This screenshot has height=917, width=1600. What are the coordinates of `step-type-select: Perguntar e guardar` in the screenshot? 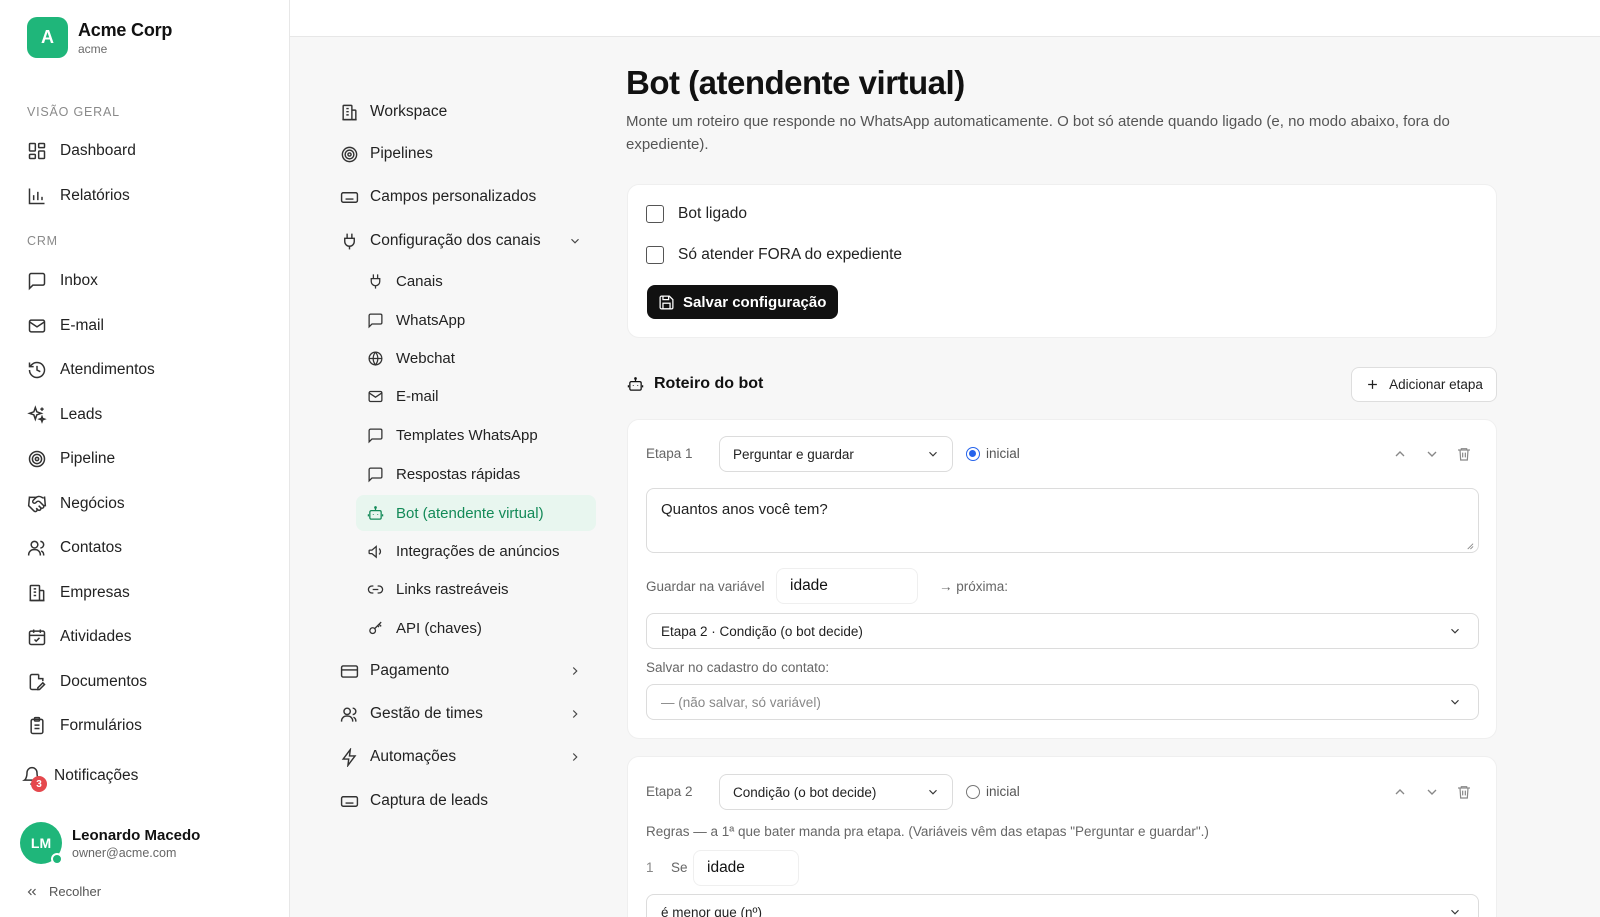 It's located at (836, 454).